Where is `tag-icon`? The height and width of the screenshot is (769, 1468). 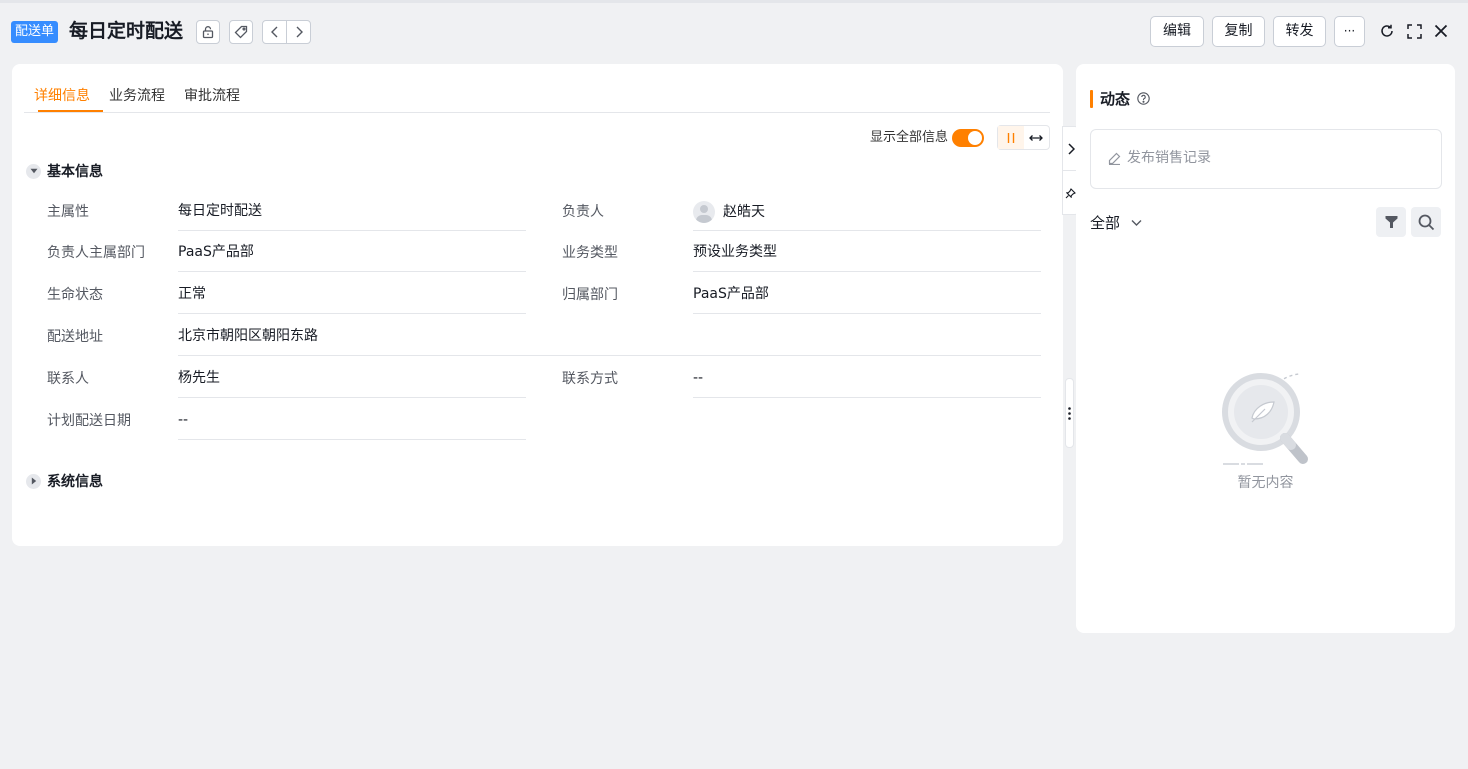
tag-icon is located at coordinates (241, 32).